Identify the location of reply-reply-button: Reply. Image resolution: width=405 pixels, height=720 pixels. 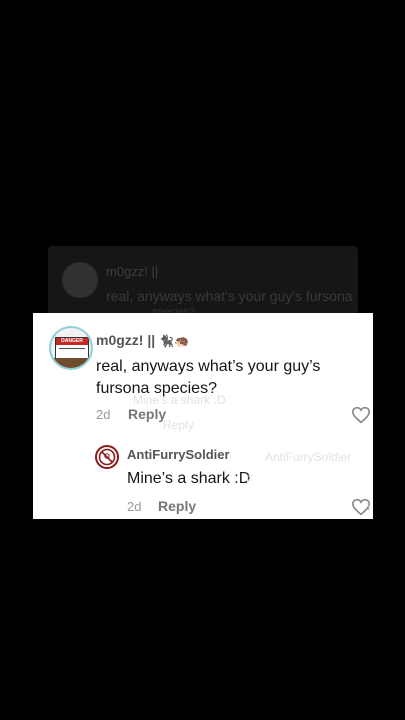
(177, 506).